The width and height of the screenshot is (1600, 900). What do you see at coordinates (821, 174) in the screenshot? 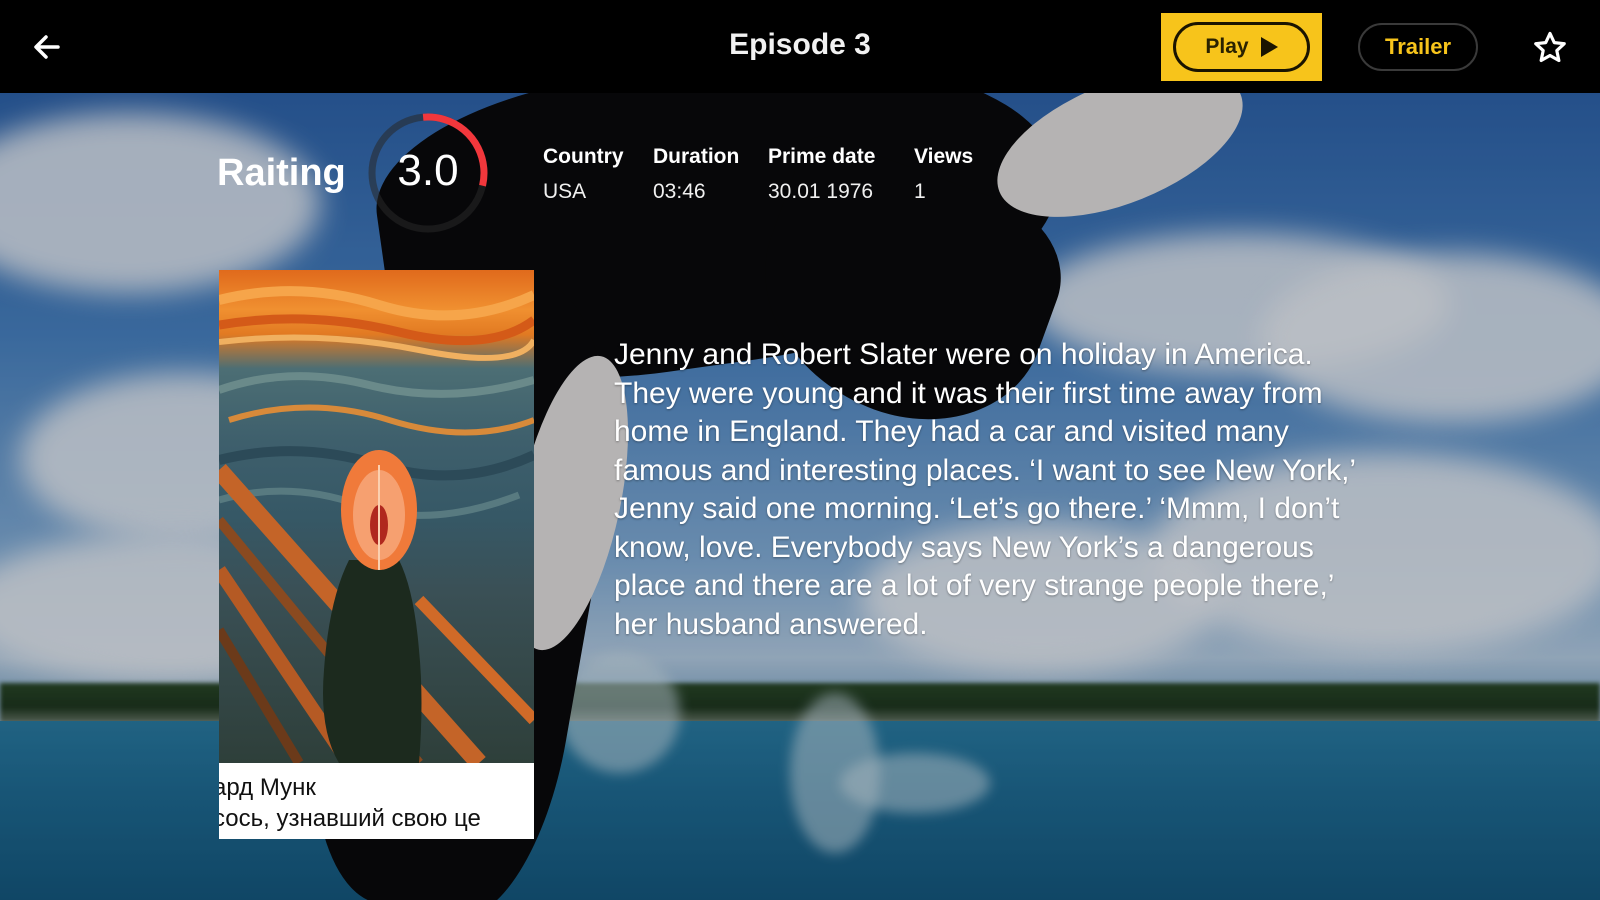
I see `meta-prime-date: Prime date 30.01 1976` at bounding box center [821, 174].